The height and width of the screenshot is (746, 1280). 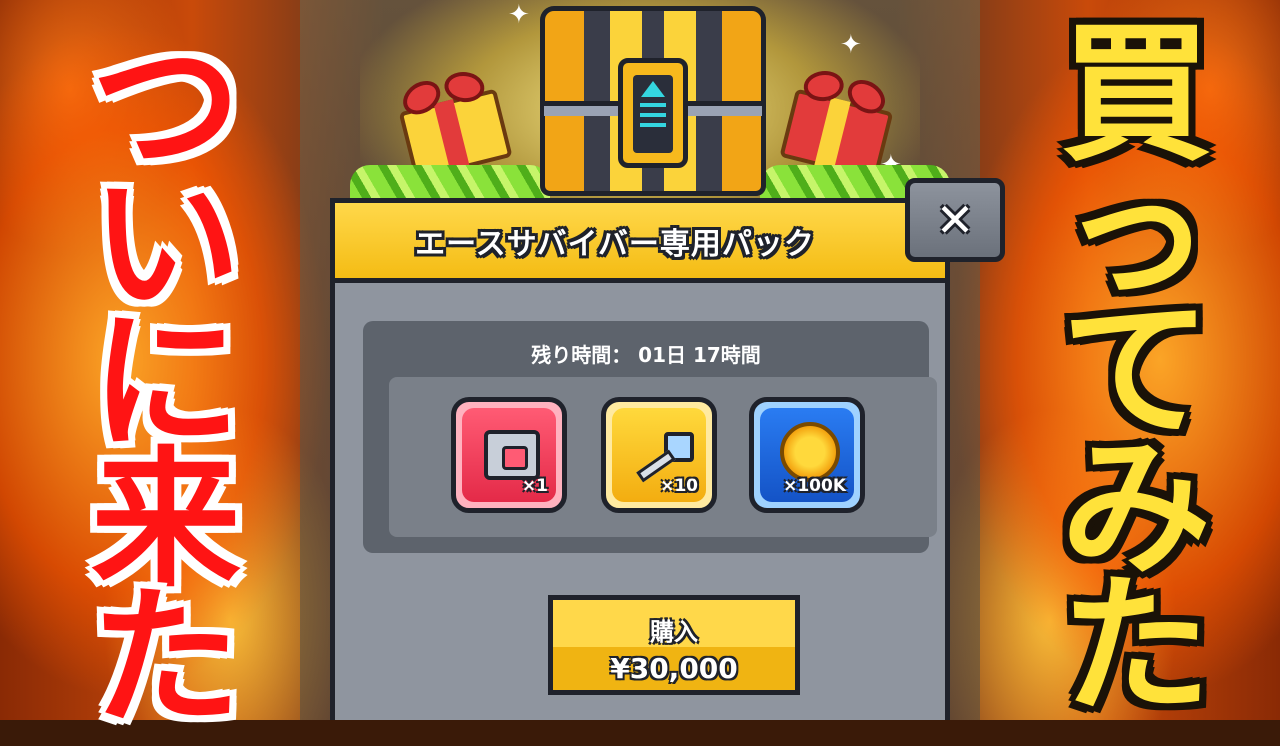 I want to click on buy-button: 購入 ¥30,000, so click(x=674, y=645).